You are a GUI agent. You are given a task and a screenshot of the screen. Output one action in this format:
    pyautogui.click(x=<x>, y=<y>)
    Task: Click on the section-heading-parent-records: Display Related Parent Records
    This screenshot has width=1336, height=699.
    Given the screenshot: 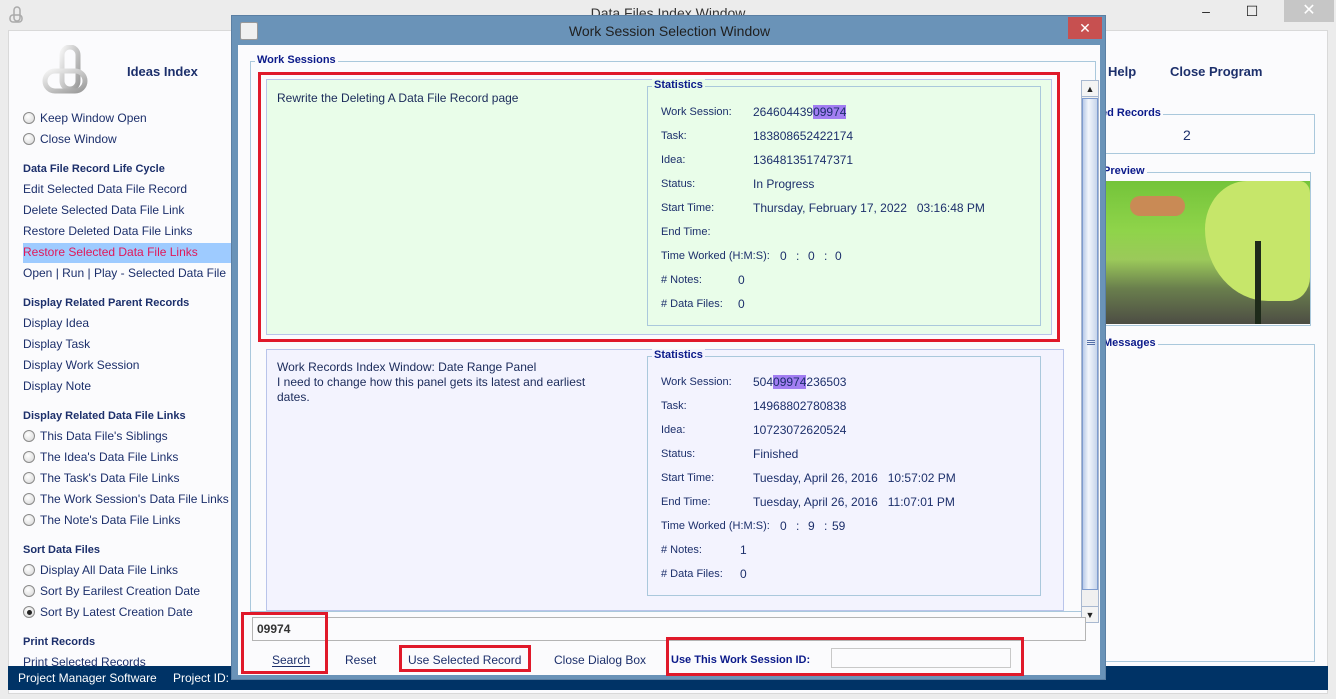 What is the action you would take?
    pyautogui.click(x=106, y=303)
    